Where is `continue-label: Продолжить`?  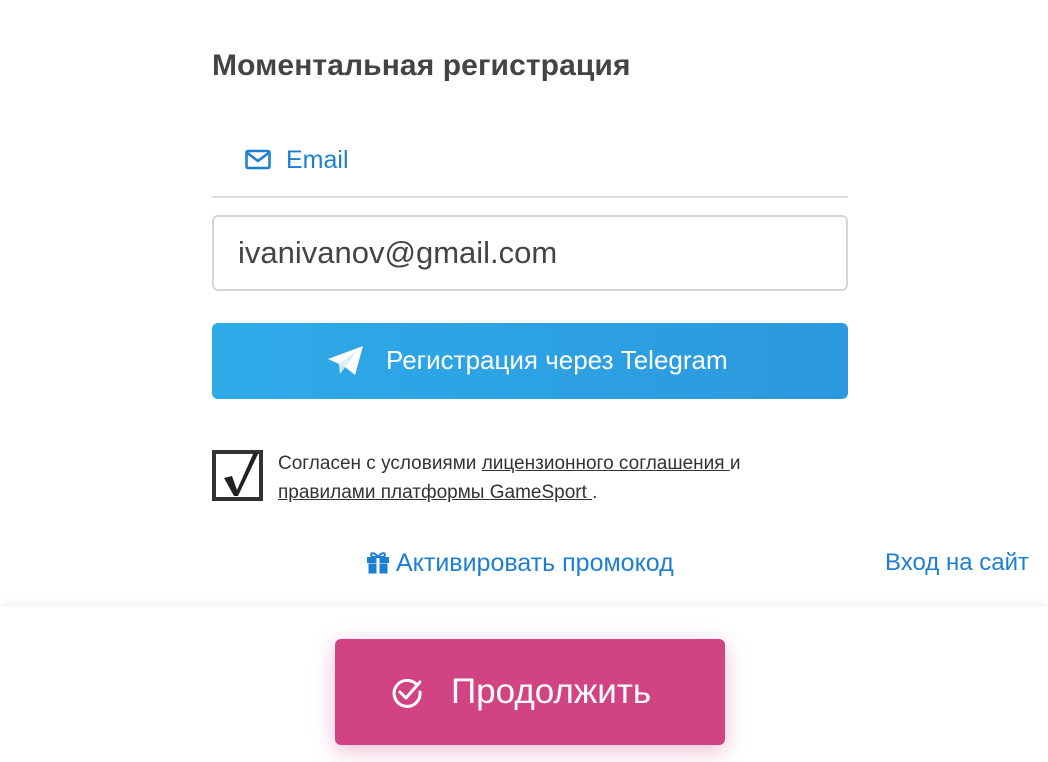 continue-label: Продолжить is located at coordinates (551, 691).